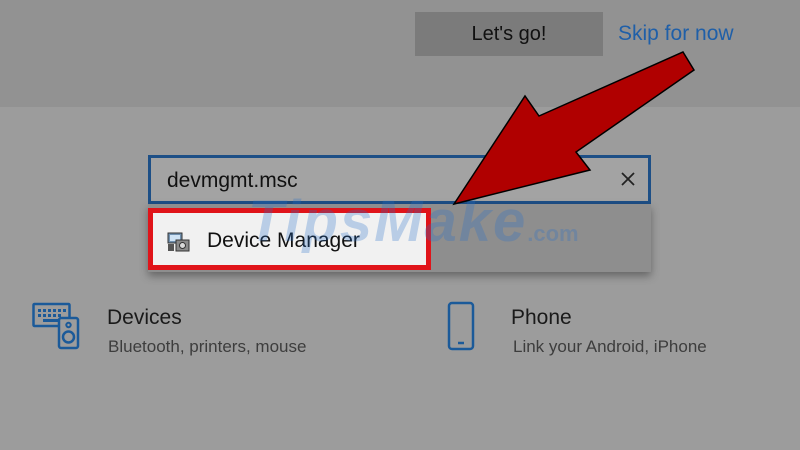 The width and height of the screenshot is (800, 450). I want to click on close-icon, so click(628, 179).